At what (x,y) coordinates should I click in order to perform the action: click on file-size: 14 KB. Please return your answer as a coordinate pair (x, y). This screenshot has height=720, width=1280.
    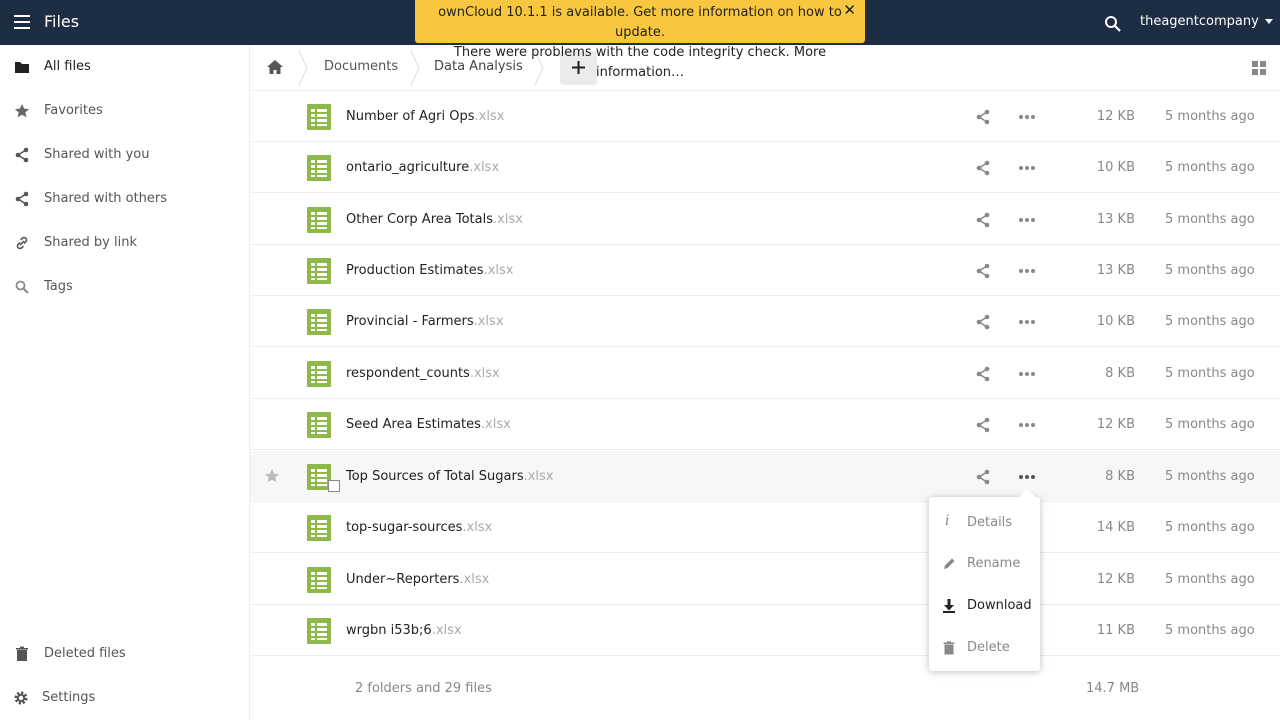
    Looking at the image, I should click on (1115, 527).